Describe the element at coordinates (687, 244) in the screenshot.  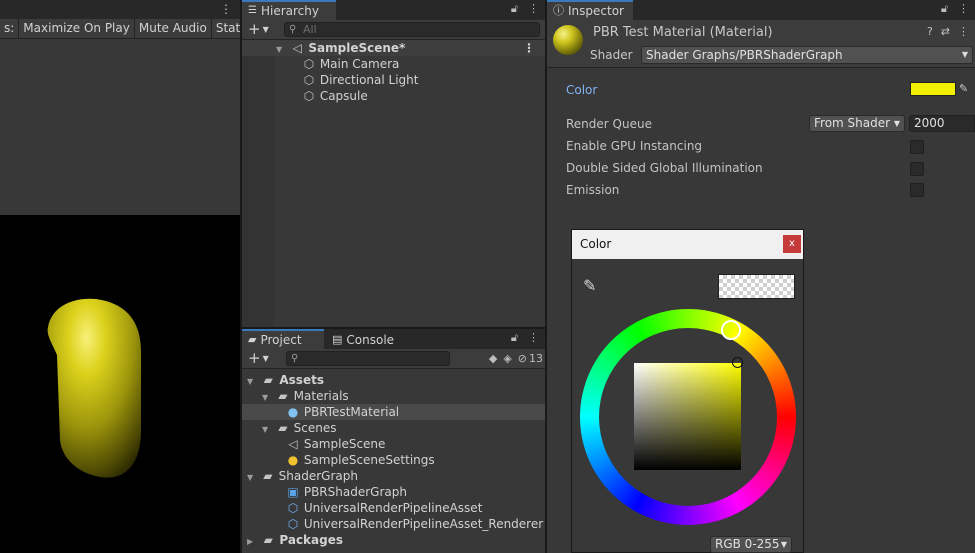
I see `color-picker-titlebar: Color x` at that location.